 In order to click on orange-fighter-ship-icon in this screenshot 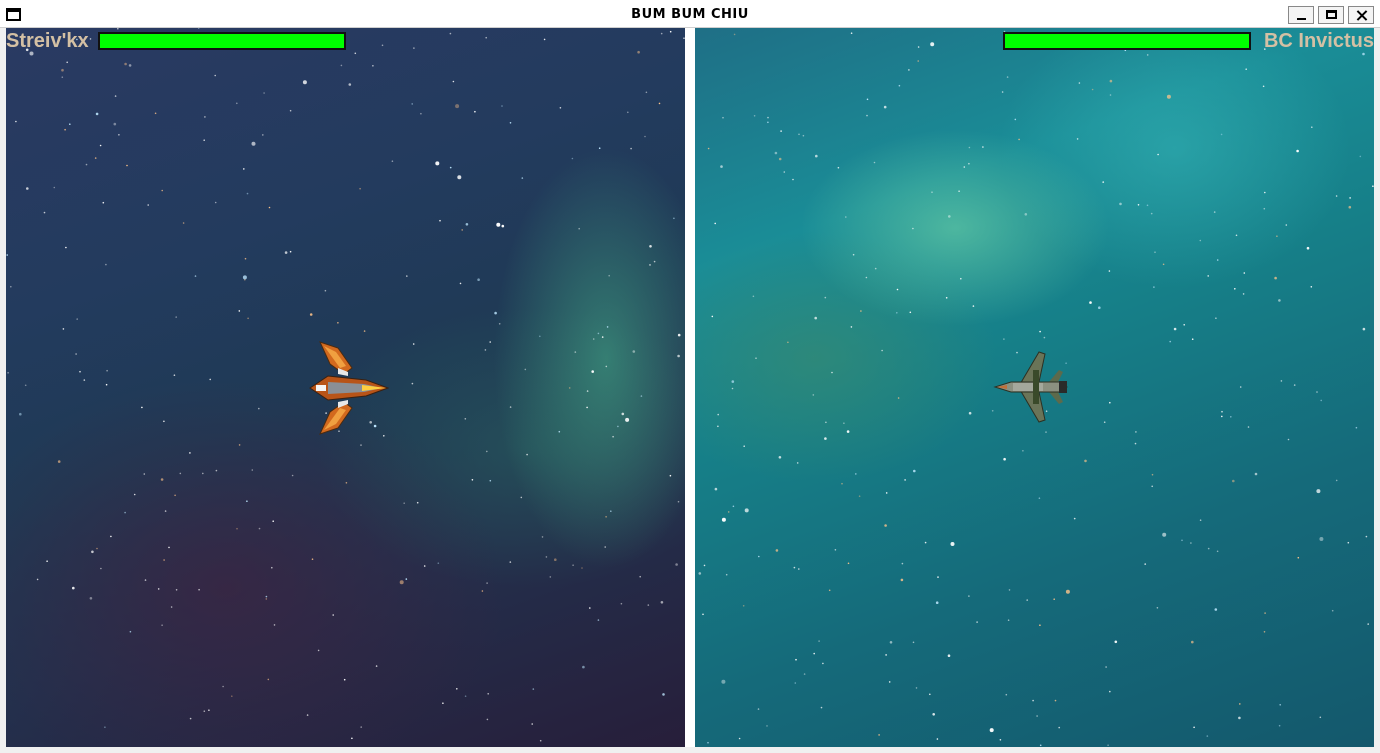, I will do `click(349, 388)`.